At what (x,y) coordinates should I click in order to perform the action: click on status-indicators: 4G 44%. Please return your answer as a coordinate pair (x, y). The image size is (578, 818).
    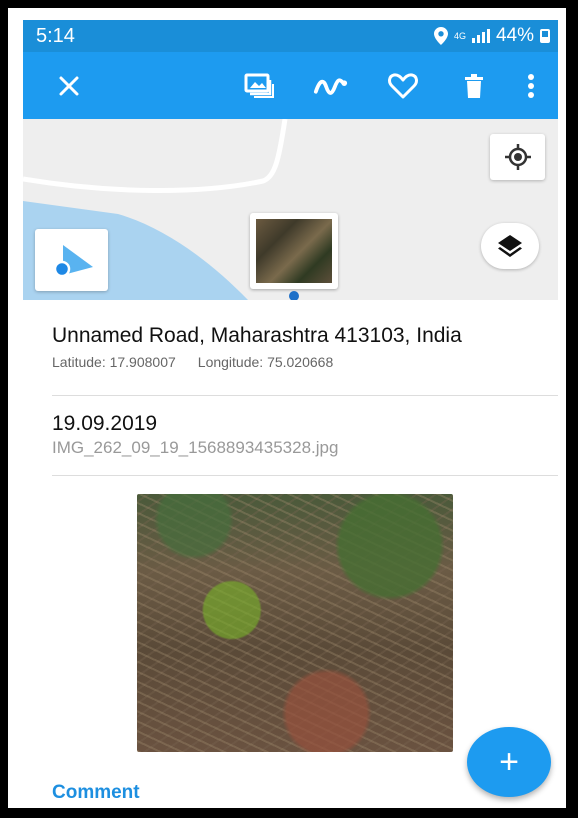
    Looking at the image, I should click on (491, 36).